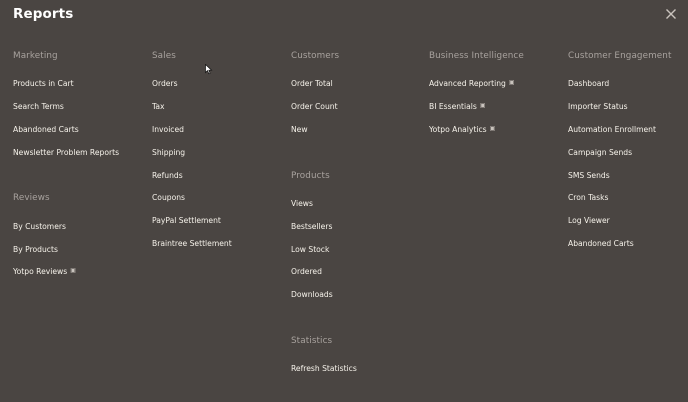 The image size is (688, 402). I want to click on menu-item-newsletter-problem-reports: Newsletter Problem Reports, so click(66, 152).